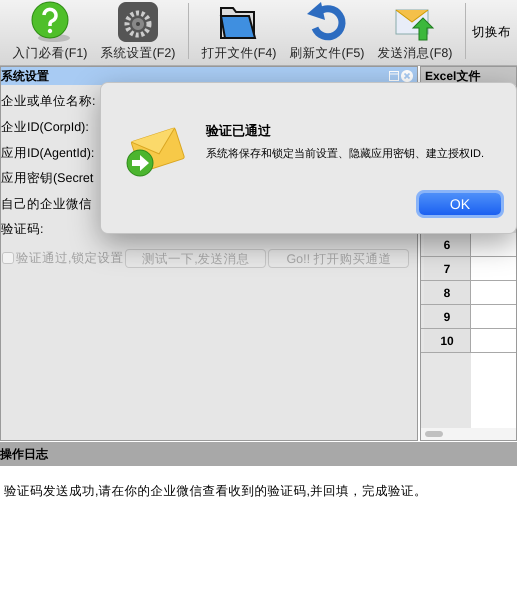  Describe the element at coordinates (238, 131) in the screenshot. I see `dialog-title: 验证已通过` at that location.